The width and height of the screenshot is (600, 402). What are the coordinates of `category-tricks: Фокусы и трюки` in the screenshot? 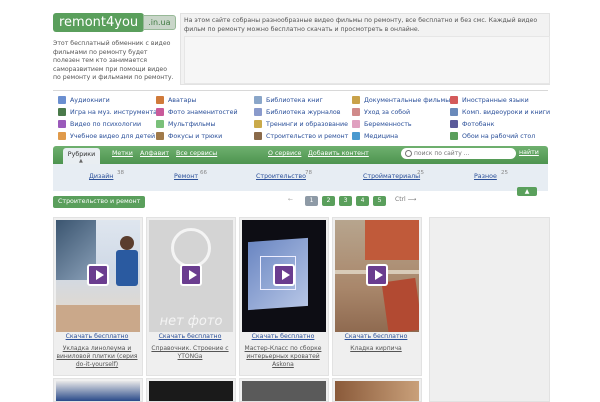 It's located at (189, 136).